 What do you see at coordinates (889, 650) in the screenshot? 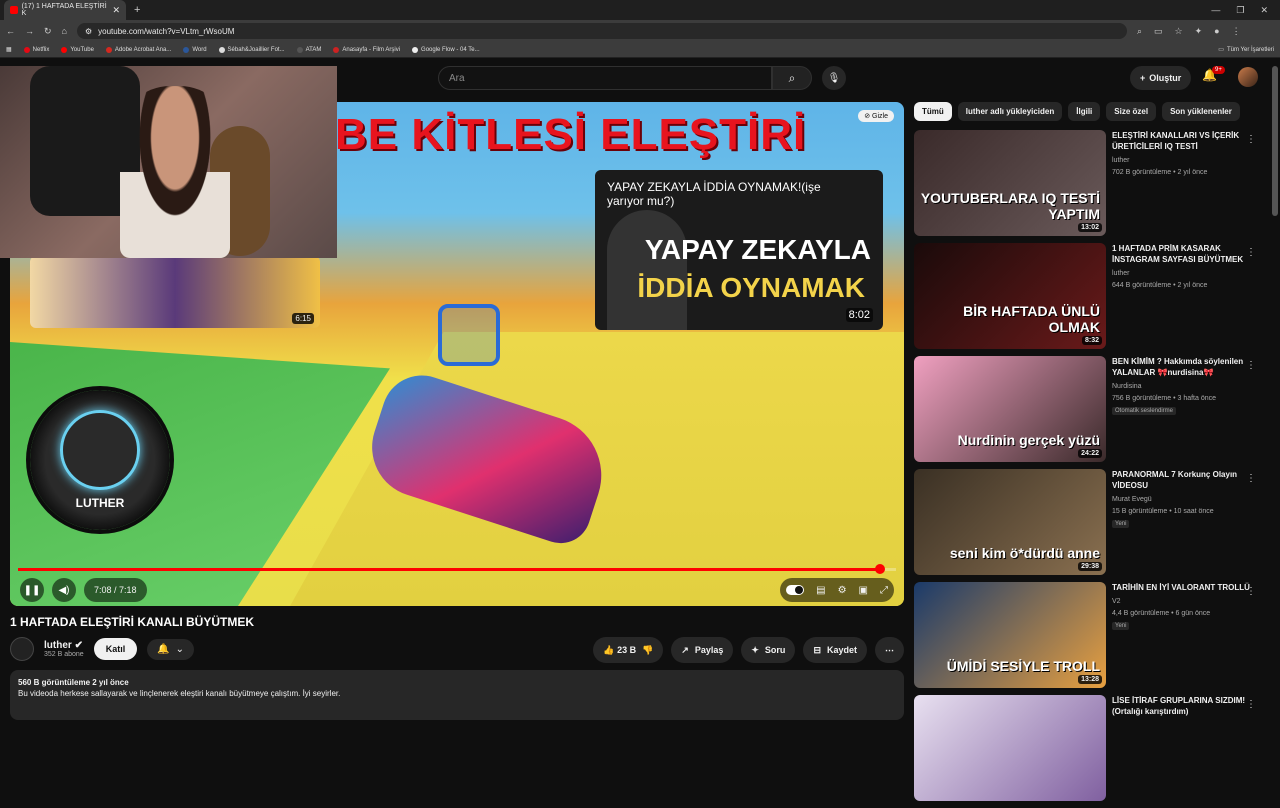
I see `more-actions-button: ⋯` at bounding box center [889, 650].